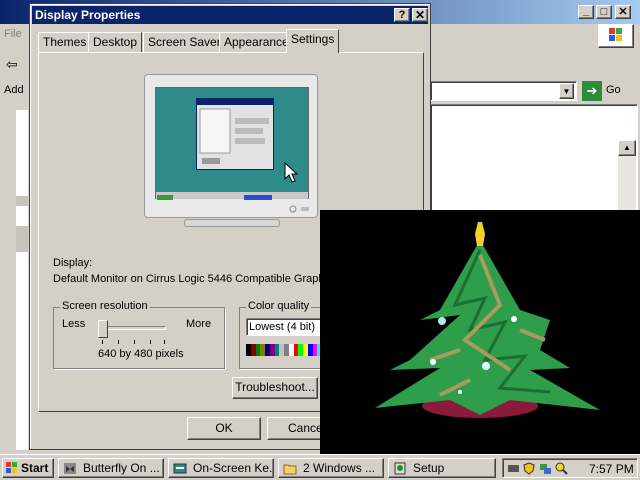 The width and height of the screenshot is (640, 480). Describe the element at coordinates (73, 263) in the screenshot. I see `display-label: Display:` at that location.